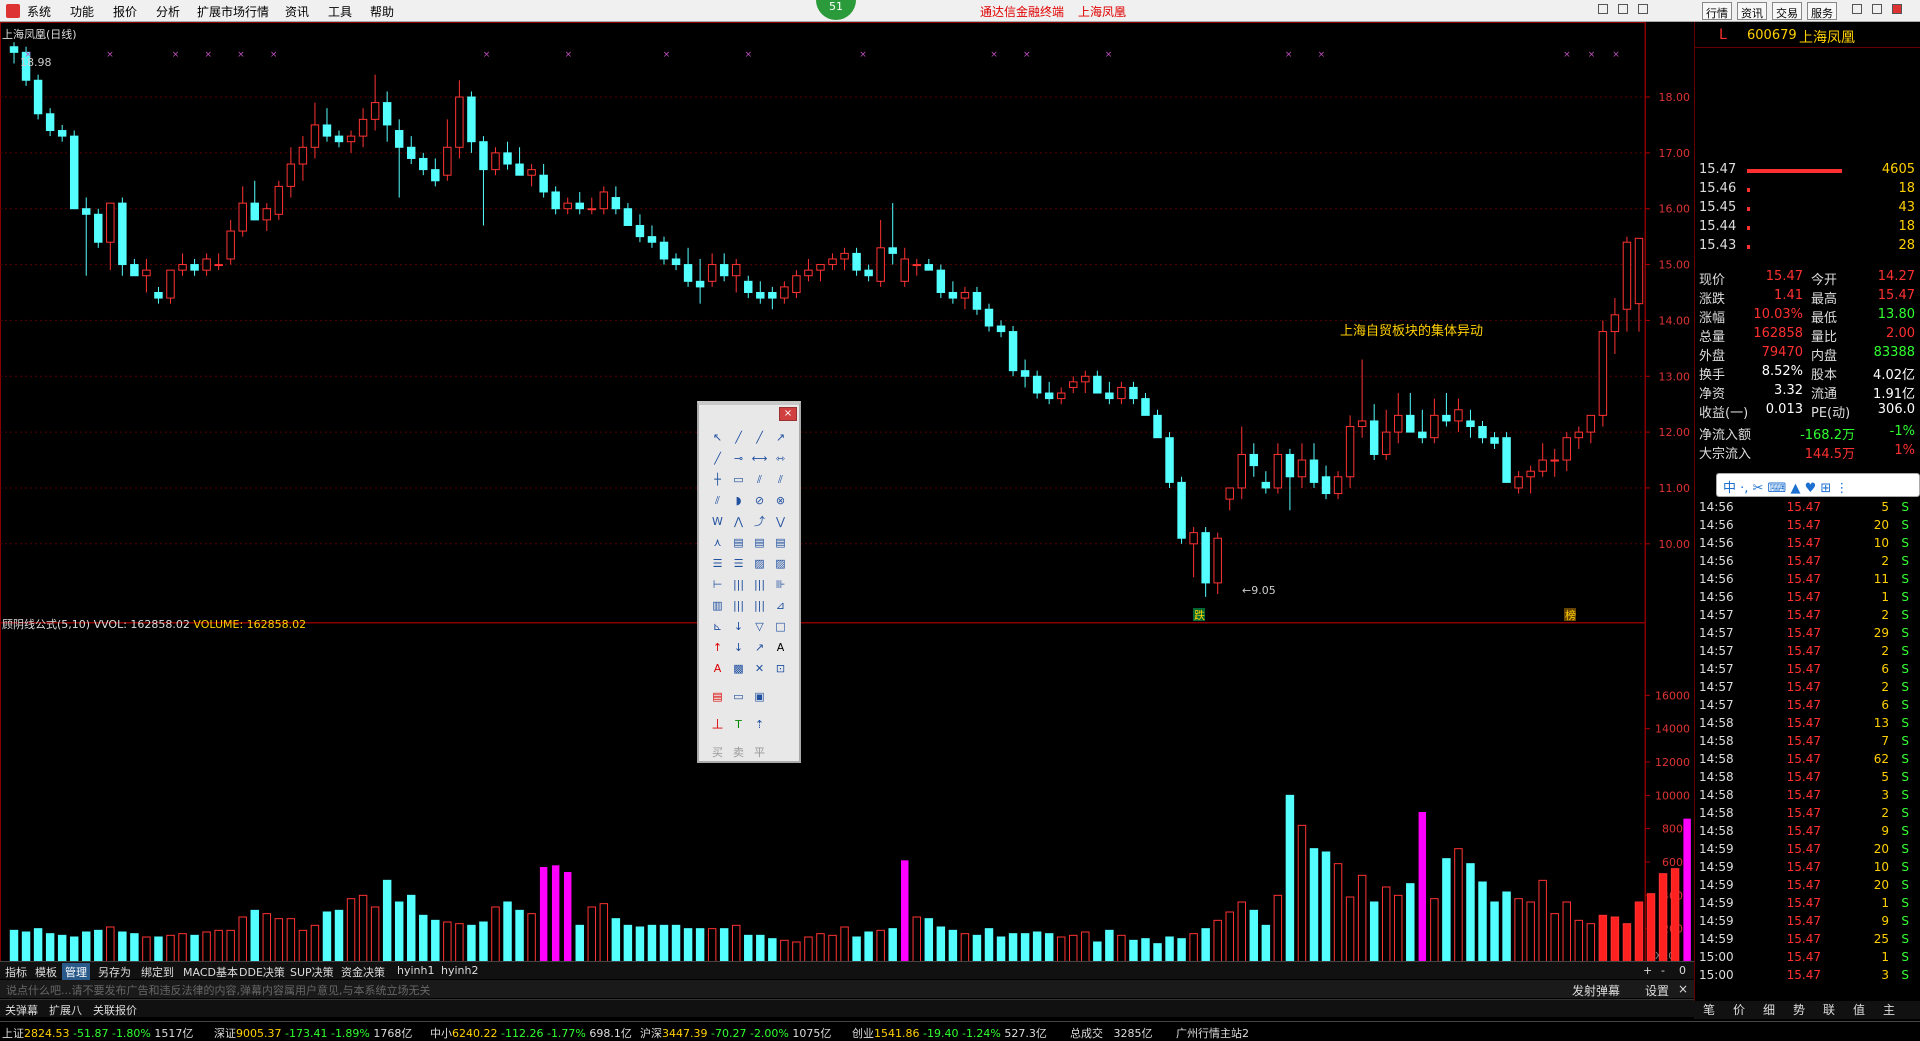 The image size is (1920, 1041). What do you see at coordinates (738, 542) in the screenshot?
I see `draw-tool-5-1: ▤` at bounding box center [738, 542].